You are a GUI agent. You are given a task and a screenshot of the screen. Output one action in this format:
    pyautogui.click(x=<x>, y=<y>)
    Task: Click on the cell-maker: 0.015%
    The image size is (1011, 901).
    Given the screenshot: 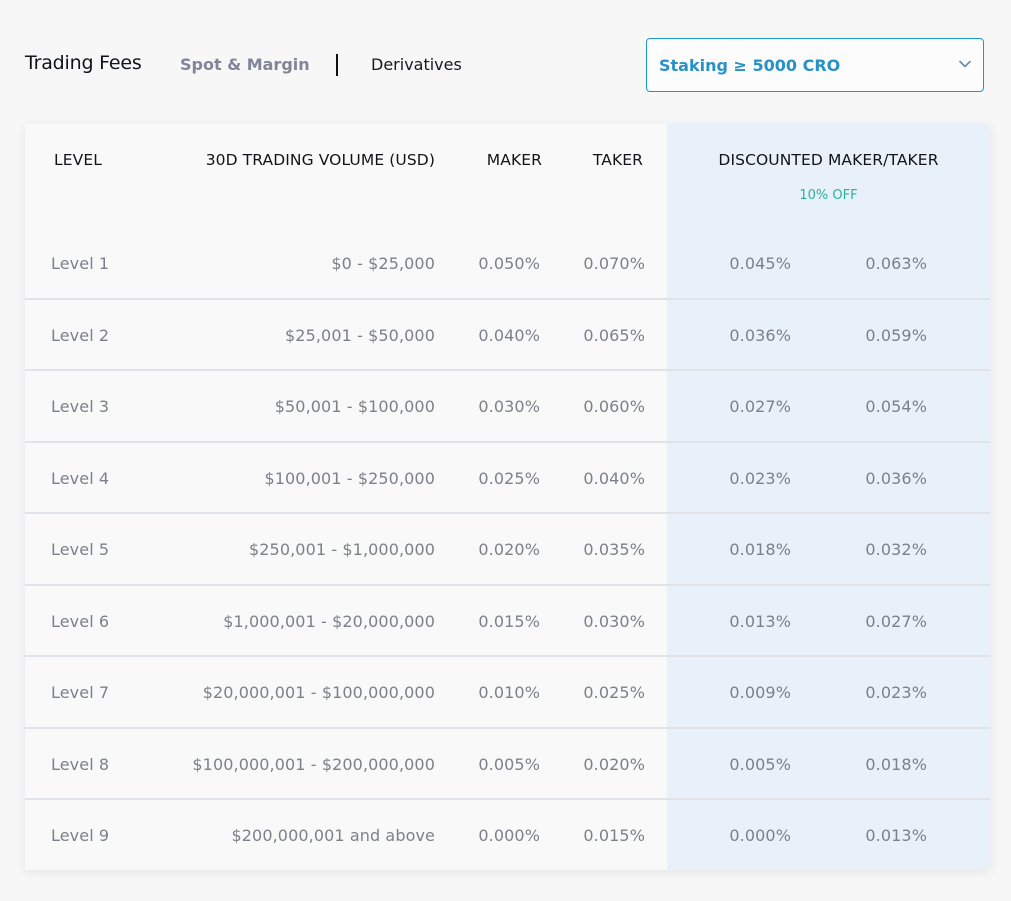 What is the action you would take?
    pyautogui.click(x=509, y=621)
    